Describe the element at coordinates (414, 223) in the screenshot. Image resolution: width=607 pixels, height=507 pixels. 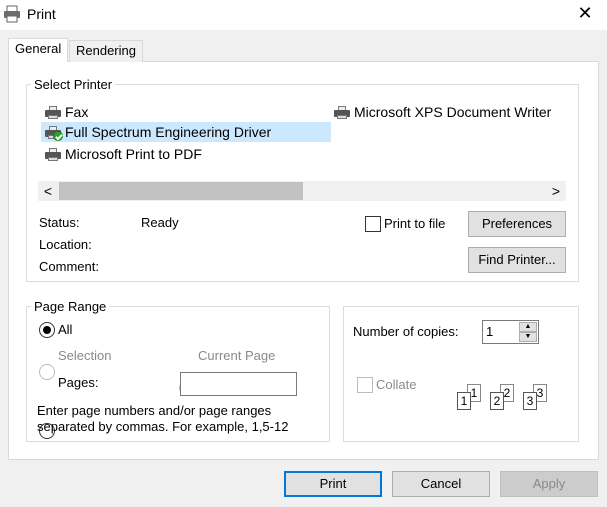
I see `print-to-file-label: Print to file` at that location.